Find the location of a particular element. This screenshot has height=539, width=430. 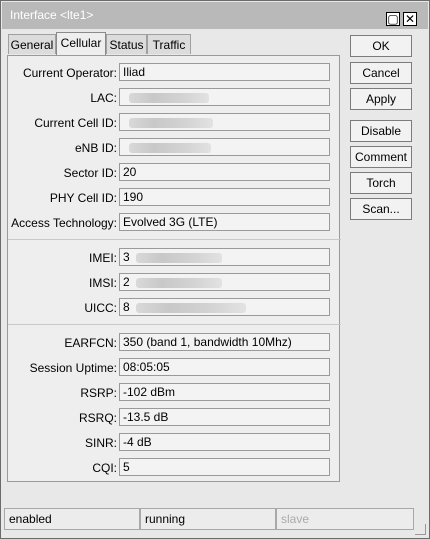

status-bar: enabled running slave is located at coordinates (209, 519).